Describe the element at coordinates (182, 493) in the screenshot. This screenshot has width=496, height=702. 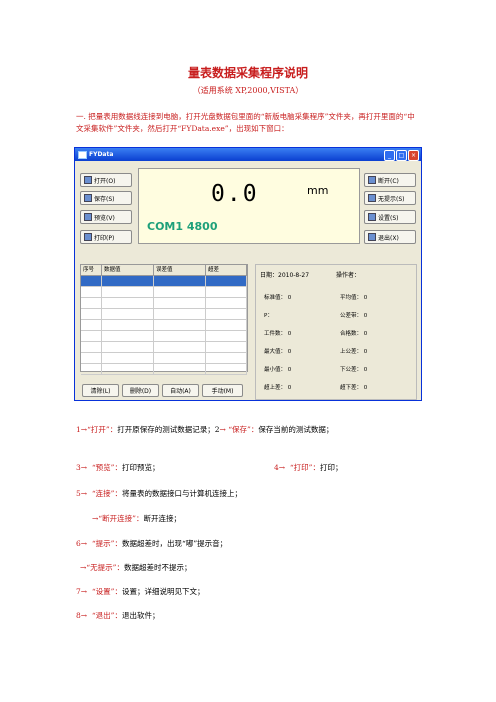
I see `item-desc: 将量表的数据接口与计算机连接上；` at that location.